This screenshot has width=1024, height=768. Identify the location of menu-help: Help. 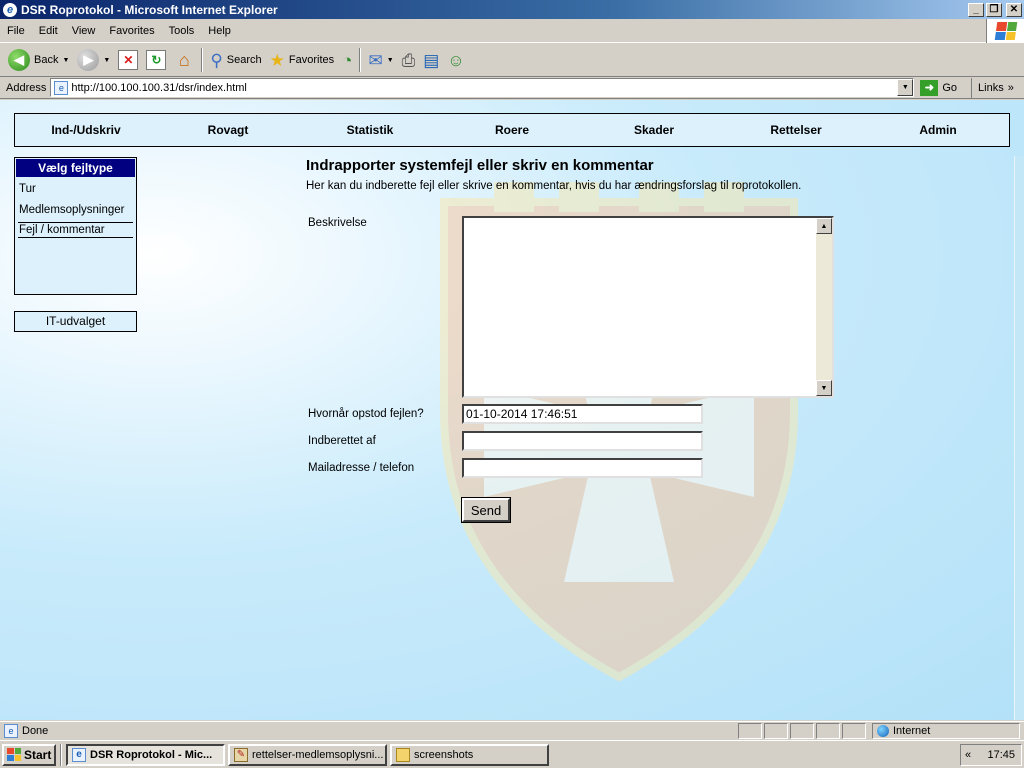
(219, 31).